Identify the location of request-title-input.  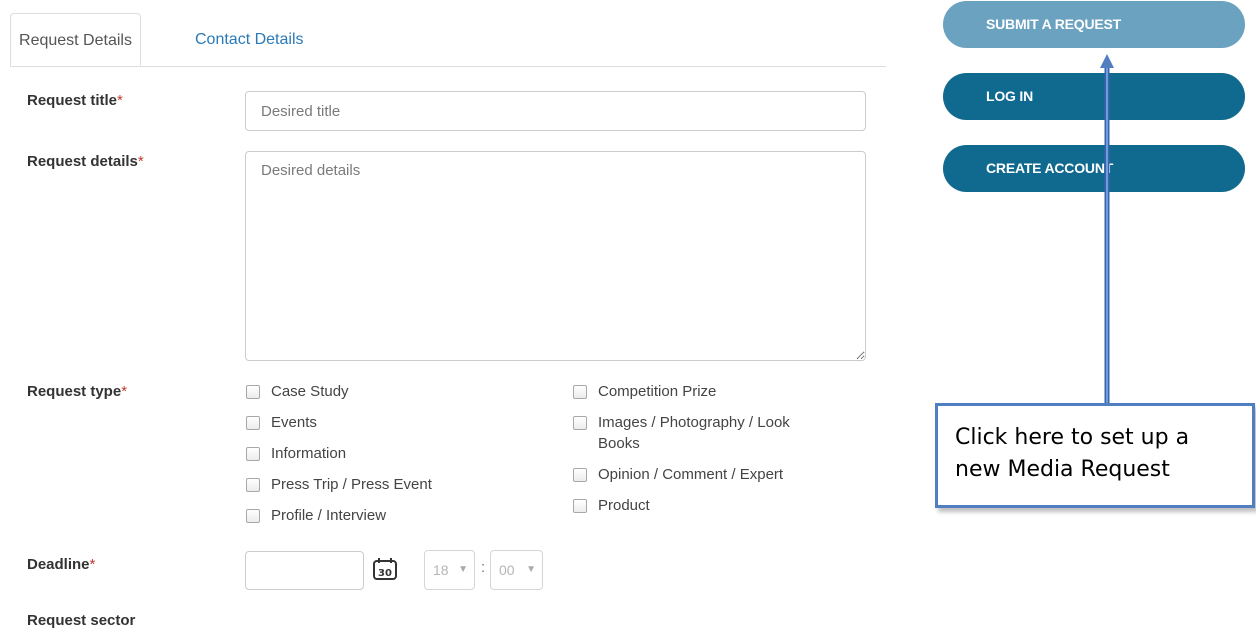
(555, 111).